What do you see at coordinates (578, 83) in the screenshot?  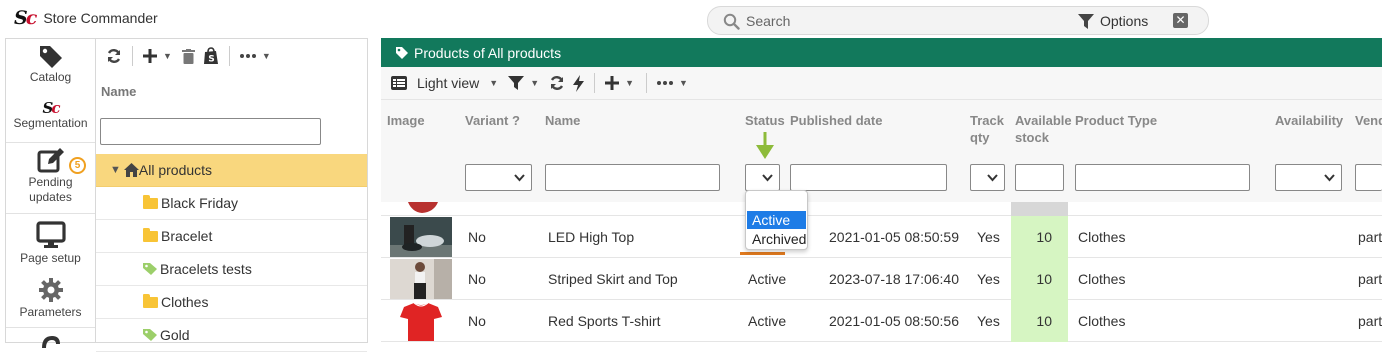 I see `lightning-icon` at bounding box center [578, 83].